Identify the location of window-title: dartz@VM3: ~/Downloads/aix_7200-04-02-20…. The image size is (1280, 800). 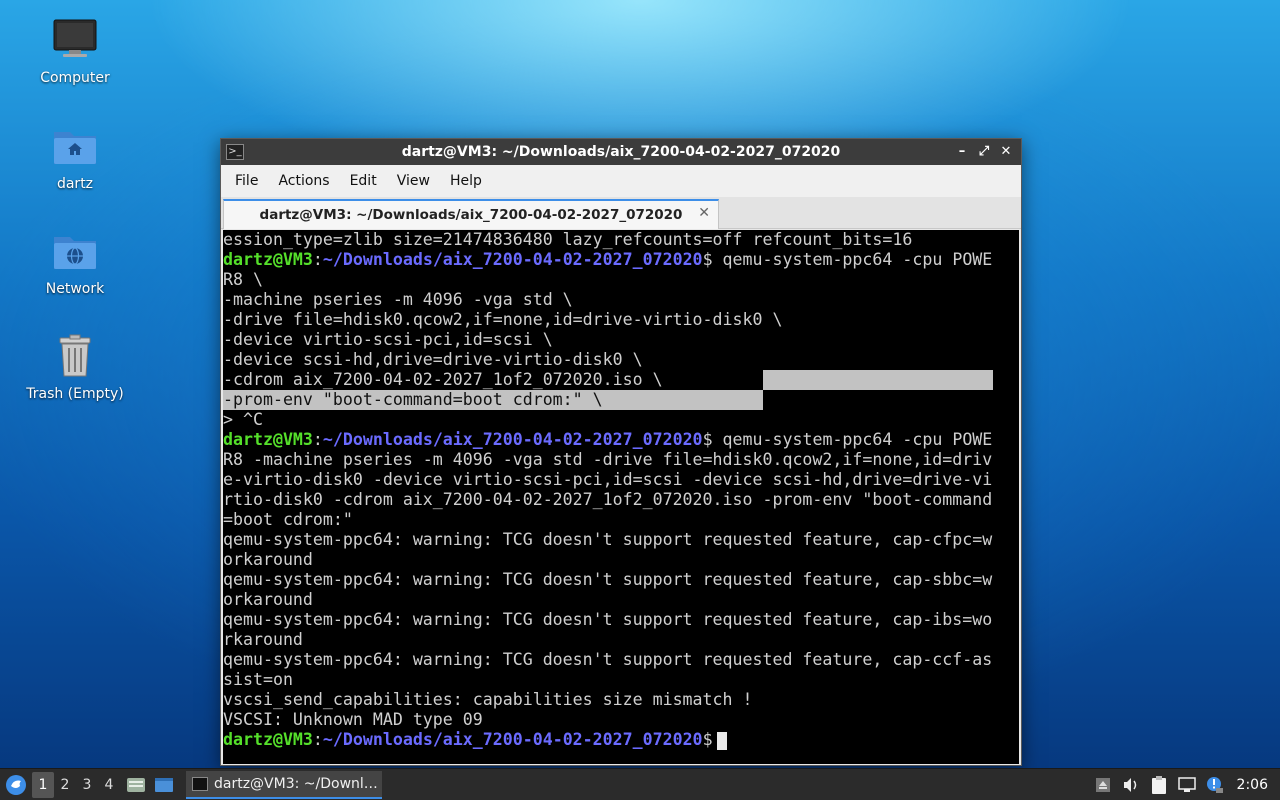
(621, 152).